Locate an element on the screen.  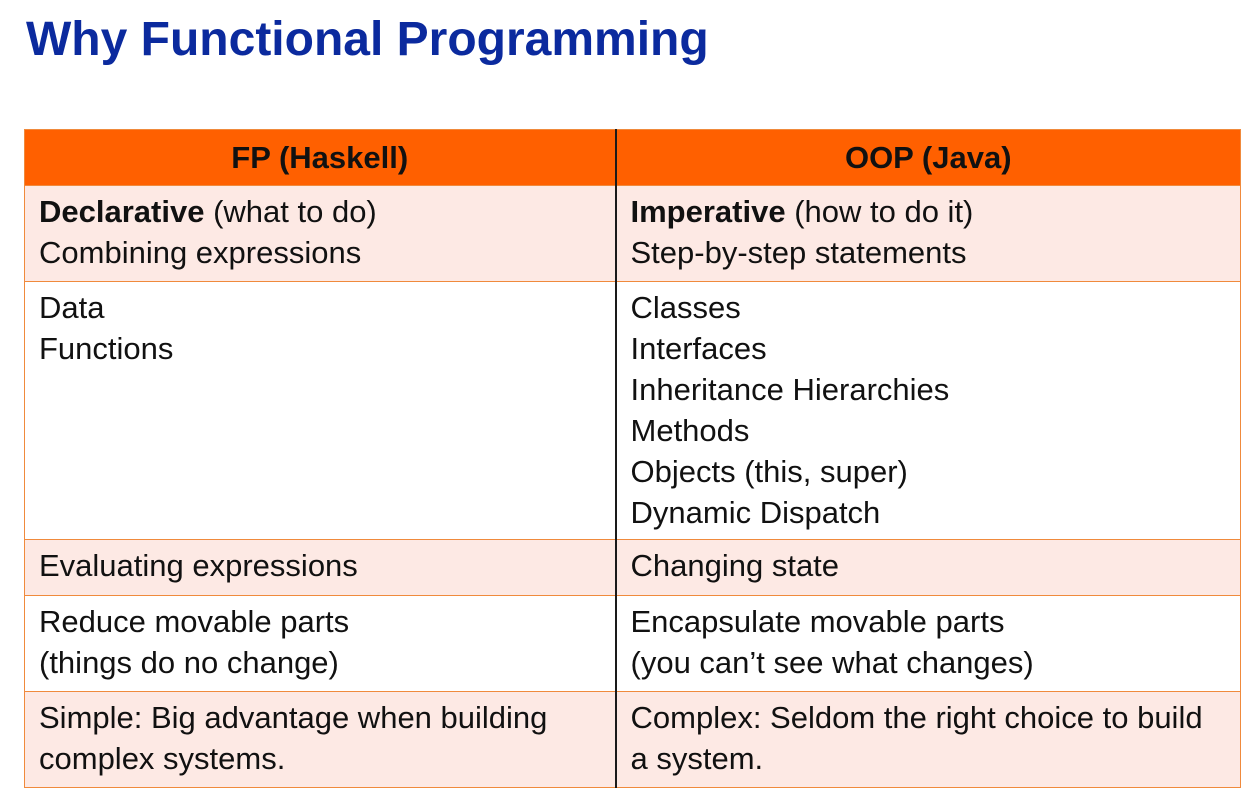
oop-building-block-item: Dynamic Dispatch is located at coordinates (755, 512).